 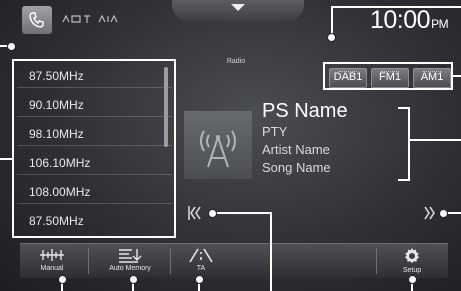 What do you see at coordinates (201, 255) in the screenshot?
I see `traffic-announcement-icon` at bounding box center [201, 255].